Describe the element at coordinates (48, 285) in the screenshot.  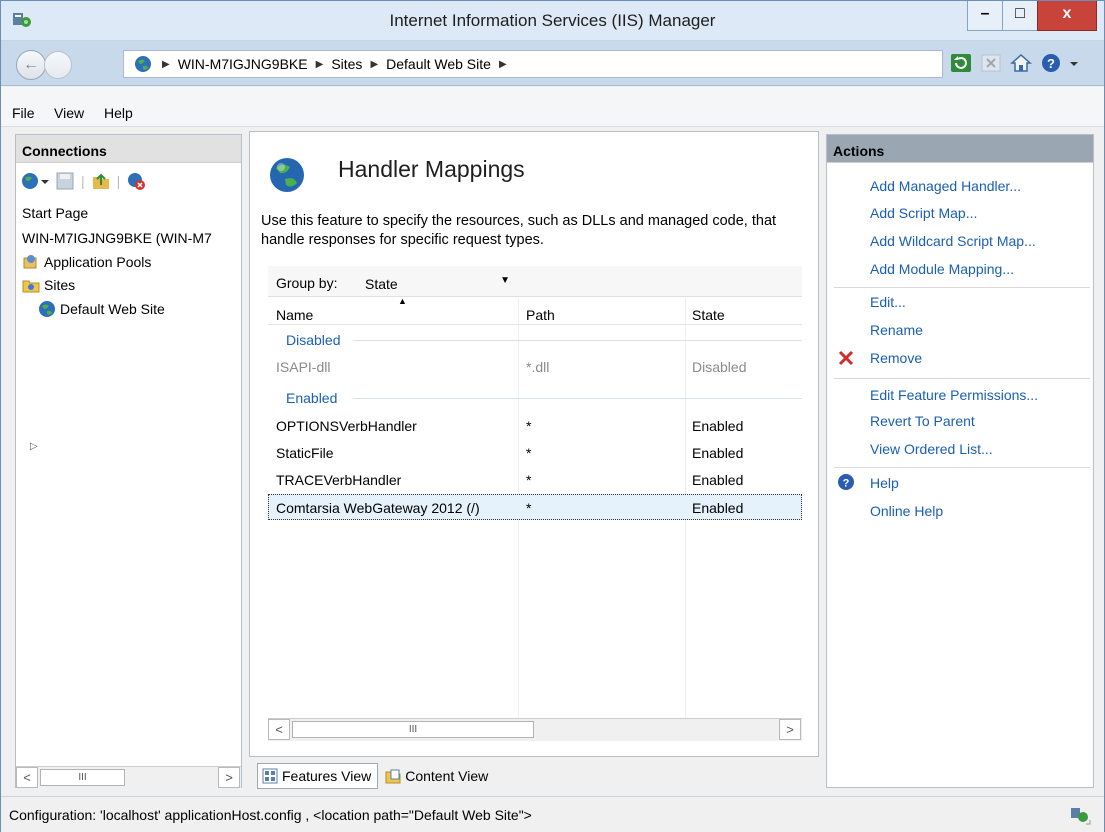
I see `tree-sites: Sites` at that location.